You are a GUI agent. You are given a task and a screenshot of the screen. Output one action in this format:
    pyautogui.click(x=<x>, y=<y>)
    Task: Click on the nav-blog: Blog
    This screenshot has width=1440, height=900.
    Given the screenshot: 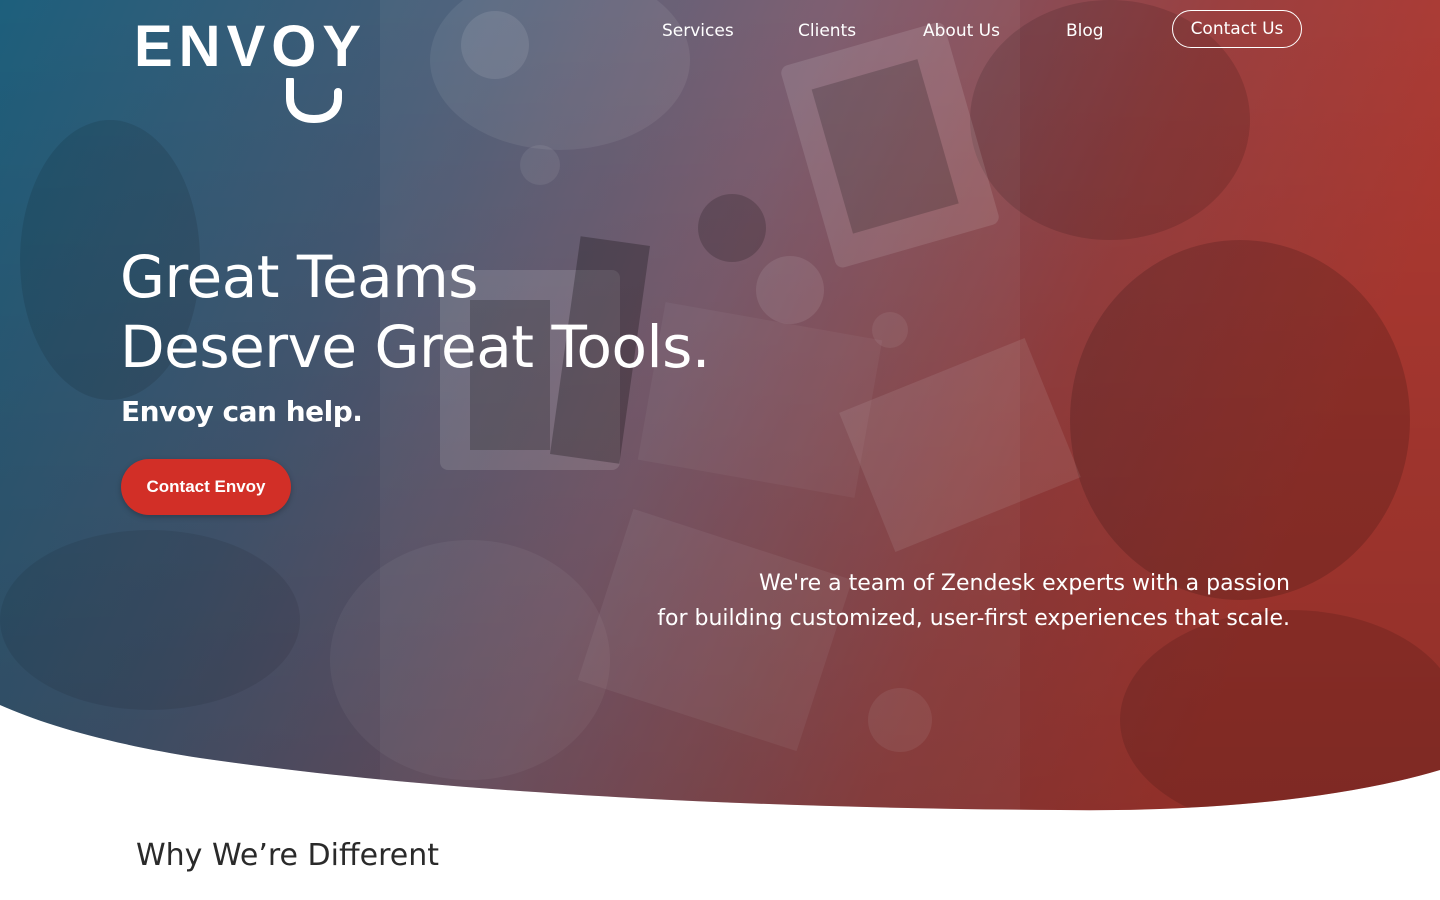 What is the action you would take?
    pyautogui.click(x=1085, y=31)
    